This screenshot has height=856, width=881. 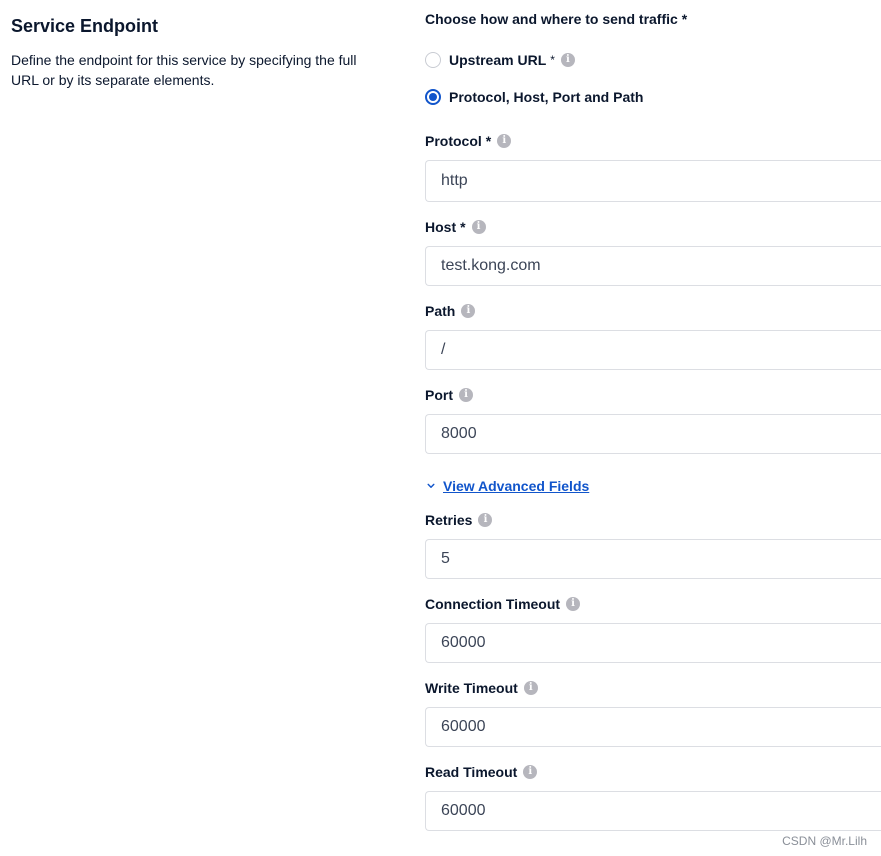 I want to click on connection-timeout-field: 60000, so click(x=653, y=643).